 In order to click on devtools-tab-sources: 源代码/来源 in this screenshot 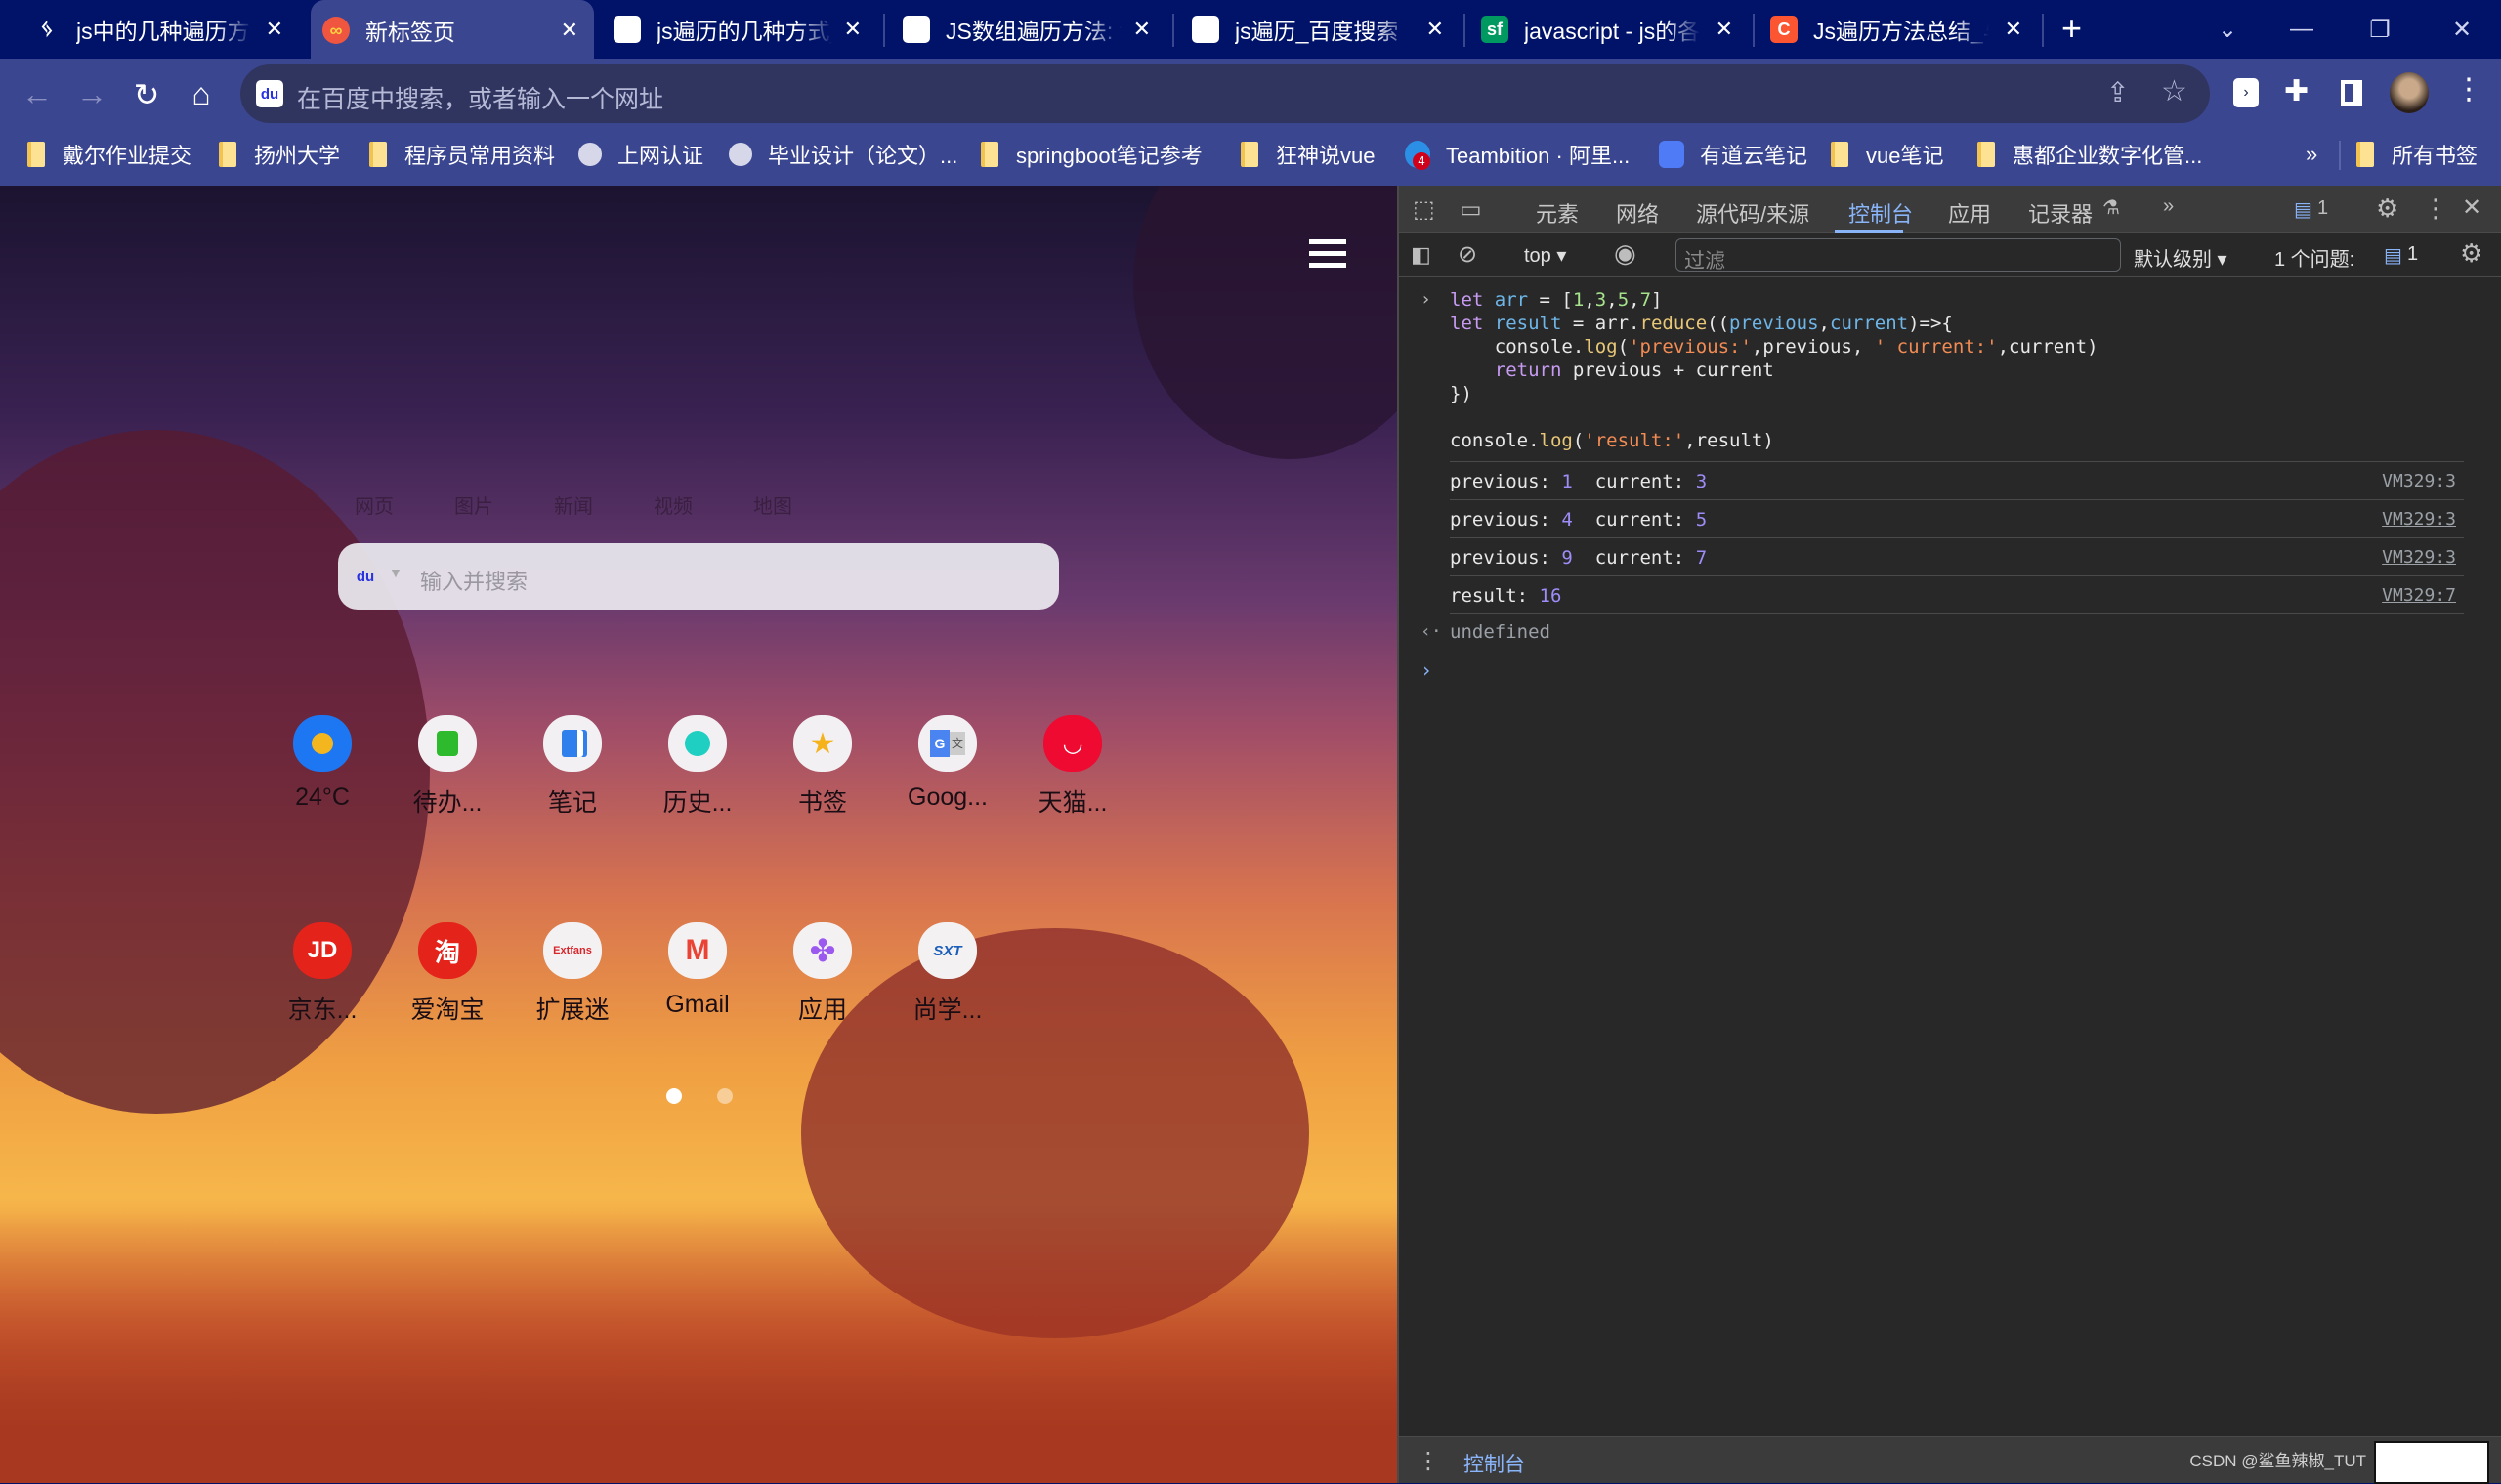, I will do `click(1752, 213)`.